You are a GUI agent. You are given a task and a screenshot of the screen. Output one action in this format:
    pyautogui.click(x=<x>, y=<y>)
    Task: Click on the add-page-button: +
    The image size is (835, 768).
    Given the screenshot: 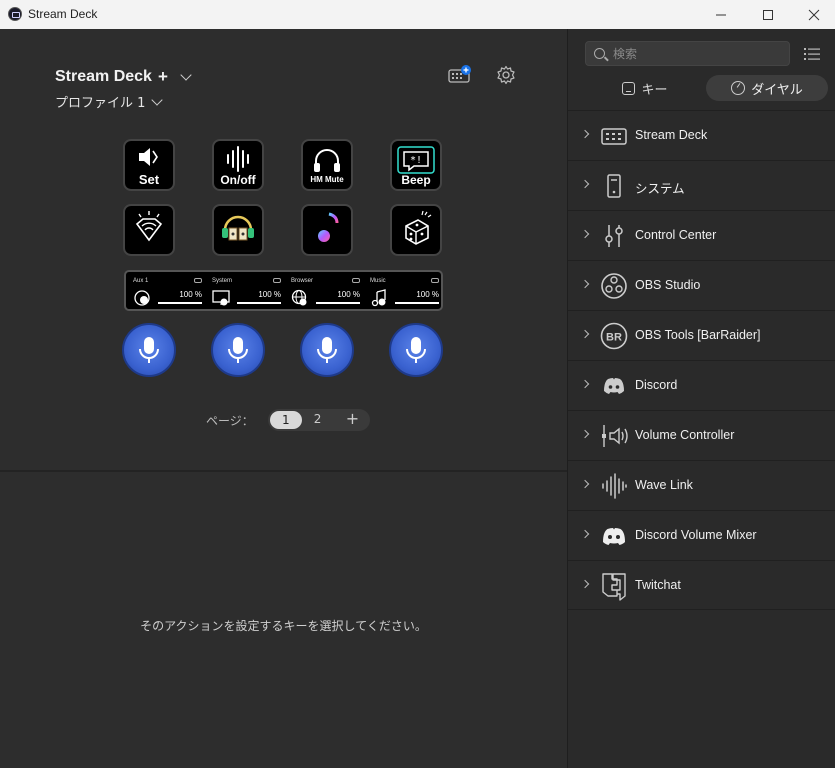 What is the action you would take?
    pyautogui.click(x=352, y=418)
    